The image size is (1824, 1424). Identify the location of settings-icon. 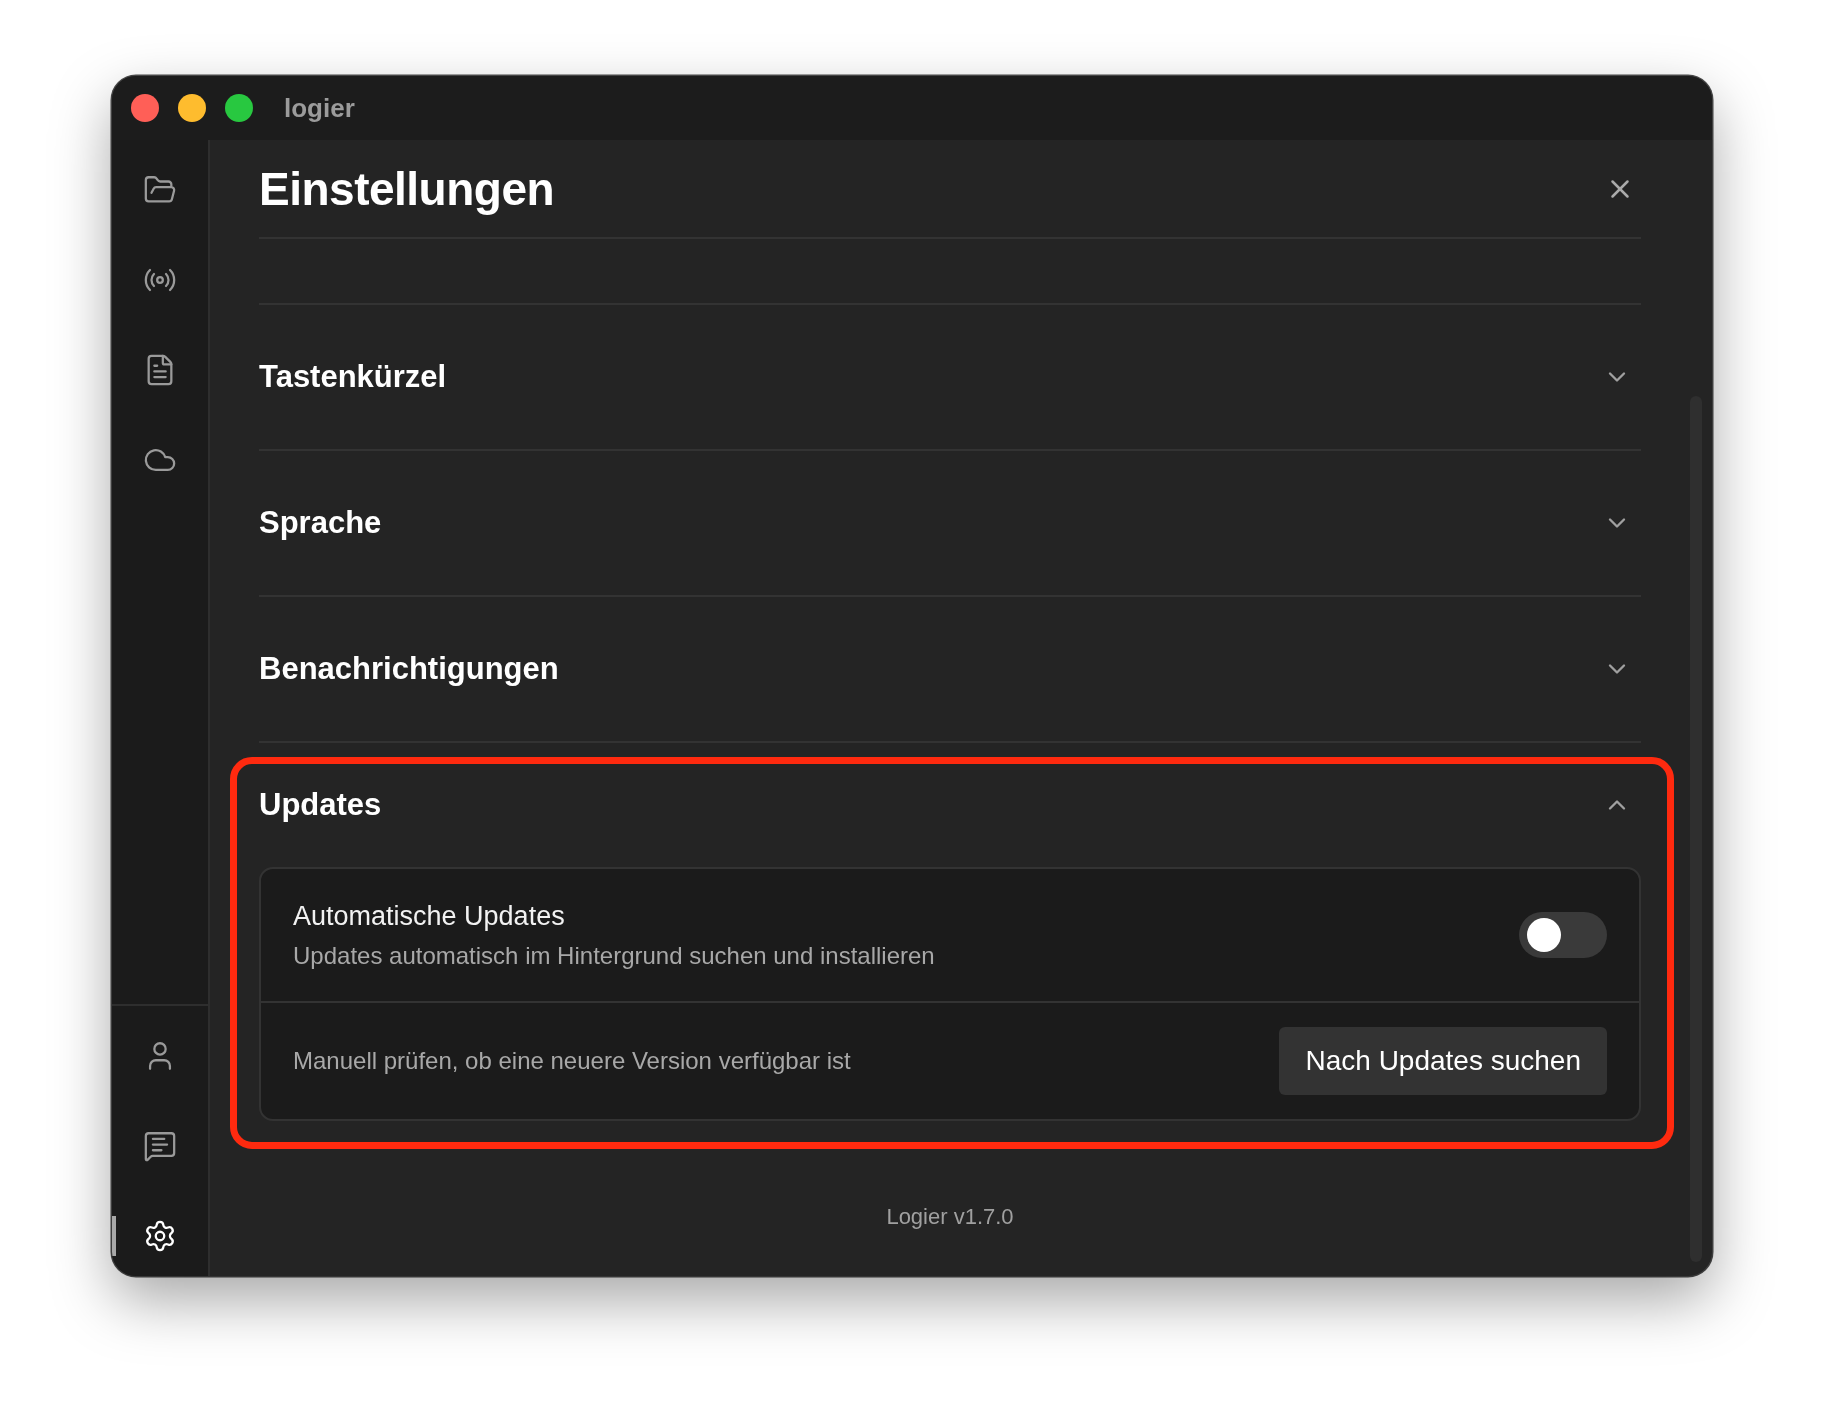
(160, 1236).